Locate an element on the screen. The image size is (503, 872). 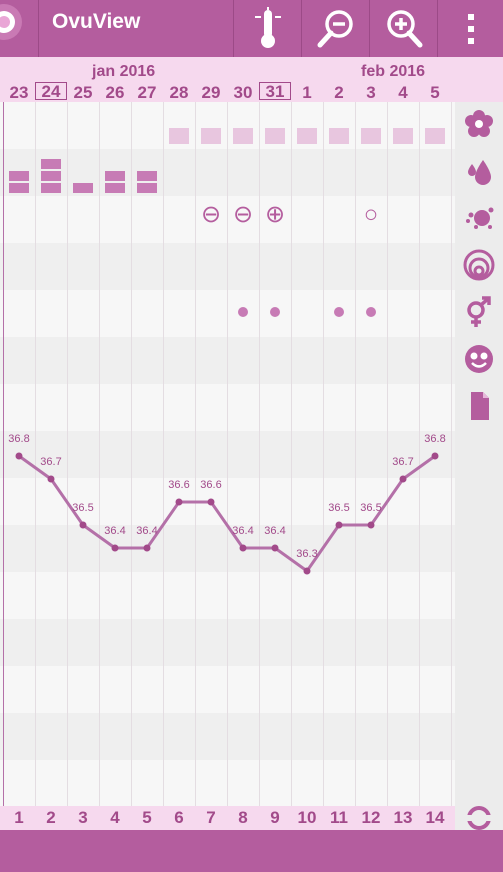
date-label: 26 is located at coordinates (115, 93).